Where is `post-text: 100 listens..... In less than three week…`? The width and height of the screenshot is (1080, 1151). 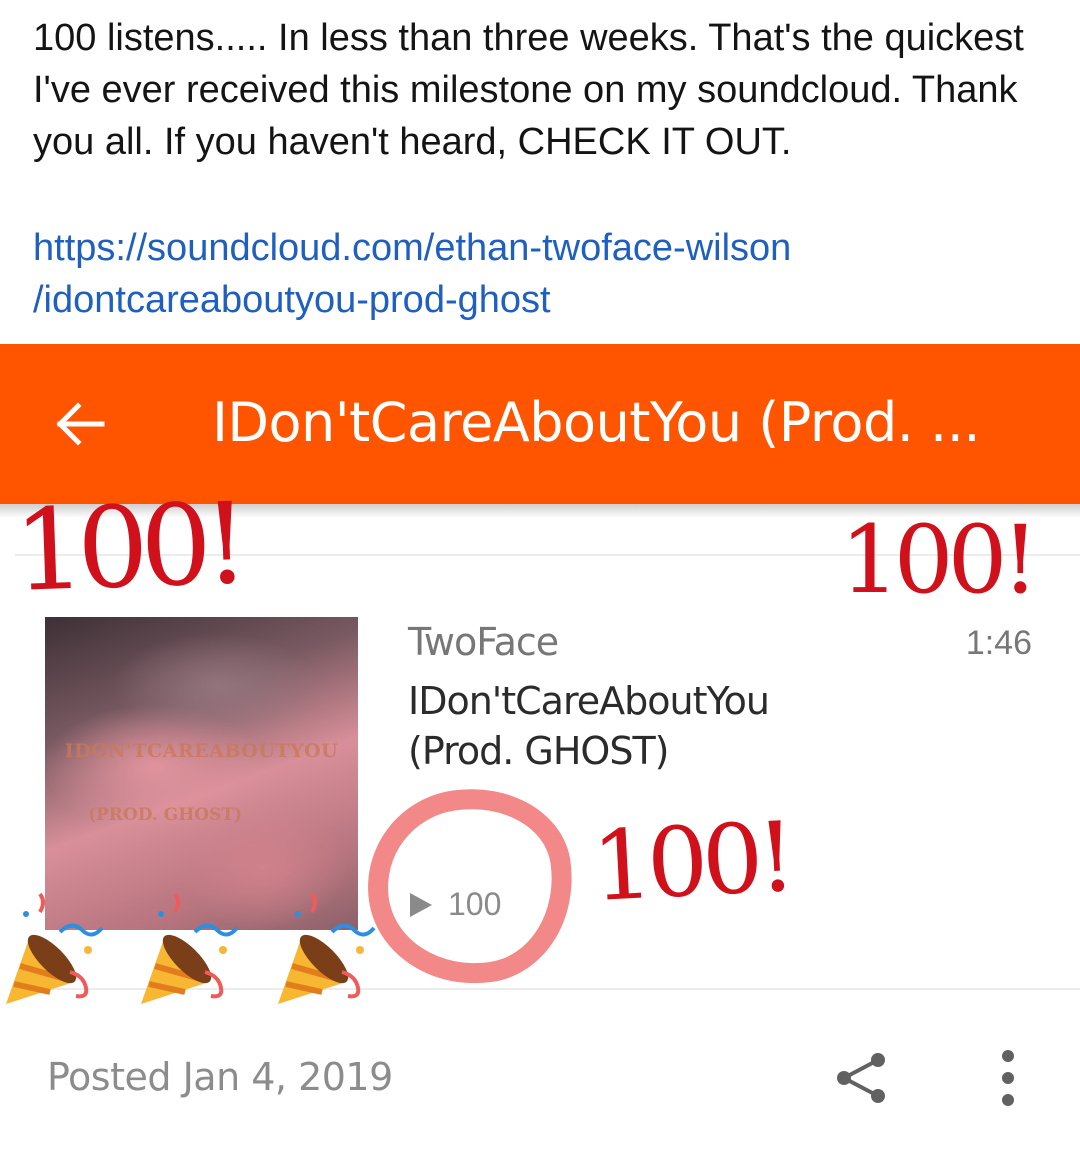 post-text: 100 listens..... In less than three week… is located at coordinates (528, 90).